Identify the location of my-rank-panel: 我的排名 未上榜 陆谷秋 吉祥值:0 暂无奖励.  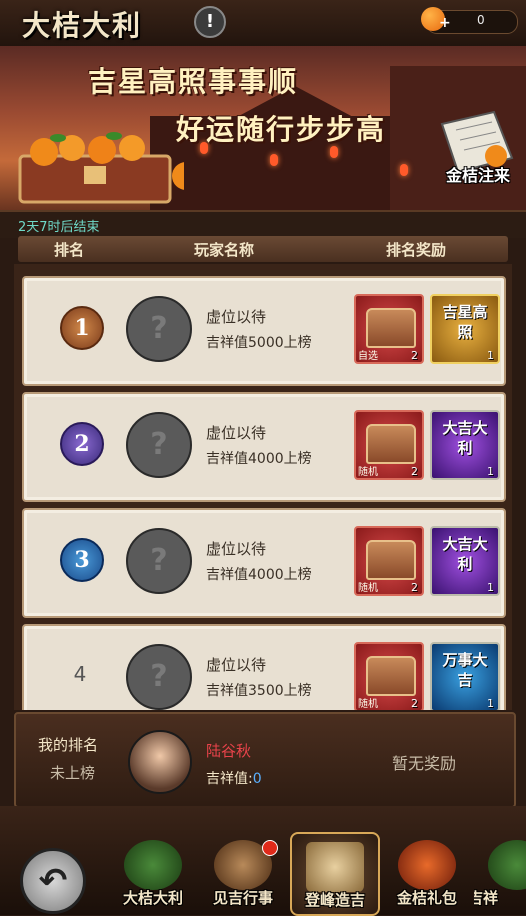
(265, 760).